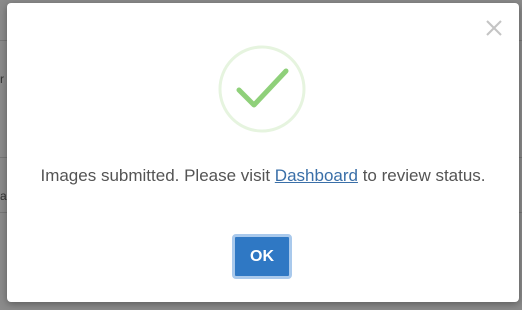 Image resolution: width=522 pixels, height=310 pixels. What do you see at coordinates (3, 196) in the screenshot?
I see `background-text-fragment: a` at bounding box center [3, 196].